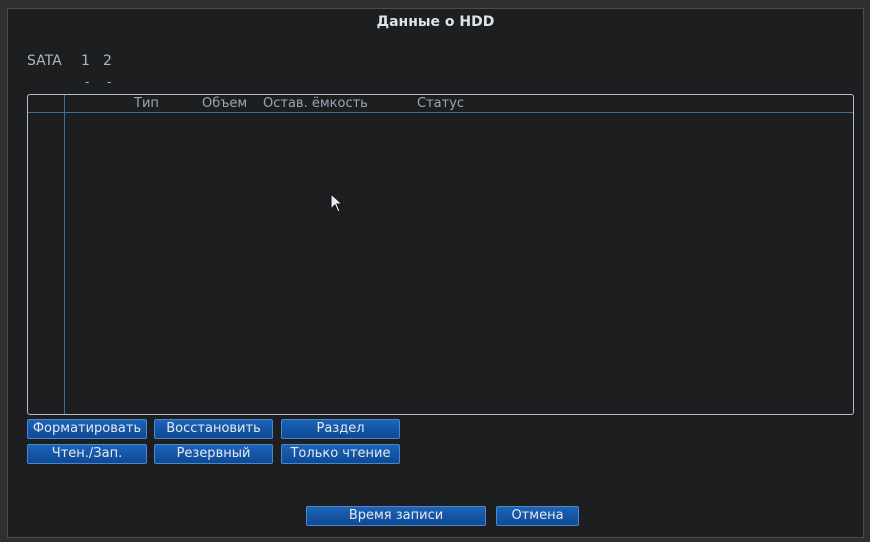 The height and width of the screenshot is (542, 870). What do you see at coordinates (213, 454) in the screenshot?
I see `backup-button: Резервный` at bounding box center [213, 454].